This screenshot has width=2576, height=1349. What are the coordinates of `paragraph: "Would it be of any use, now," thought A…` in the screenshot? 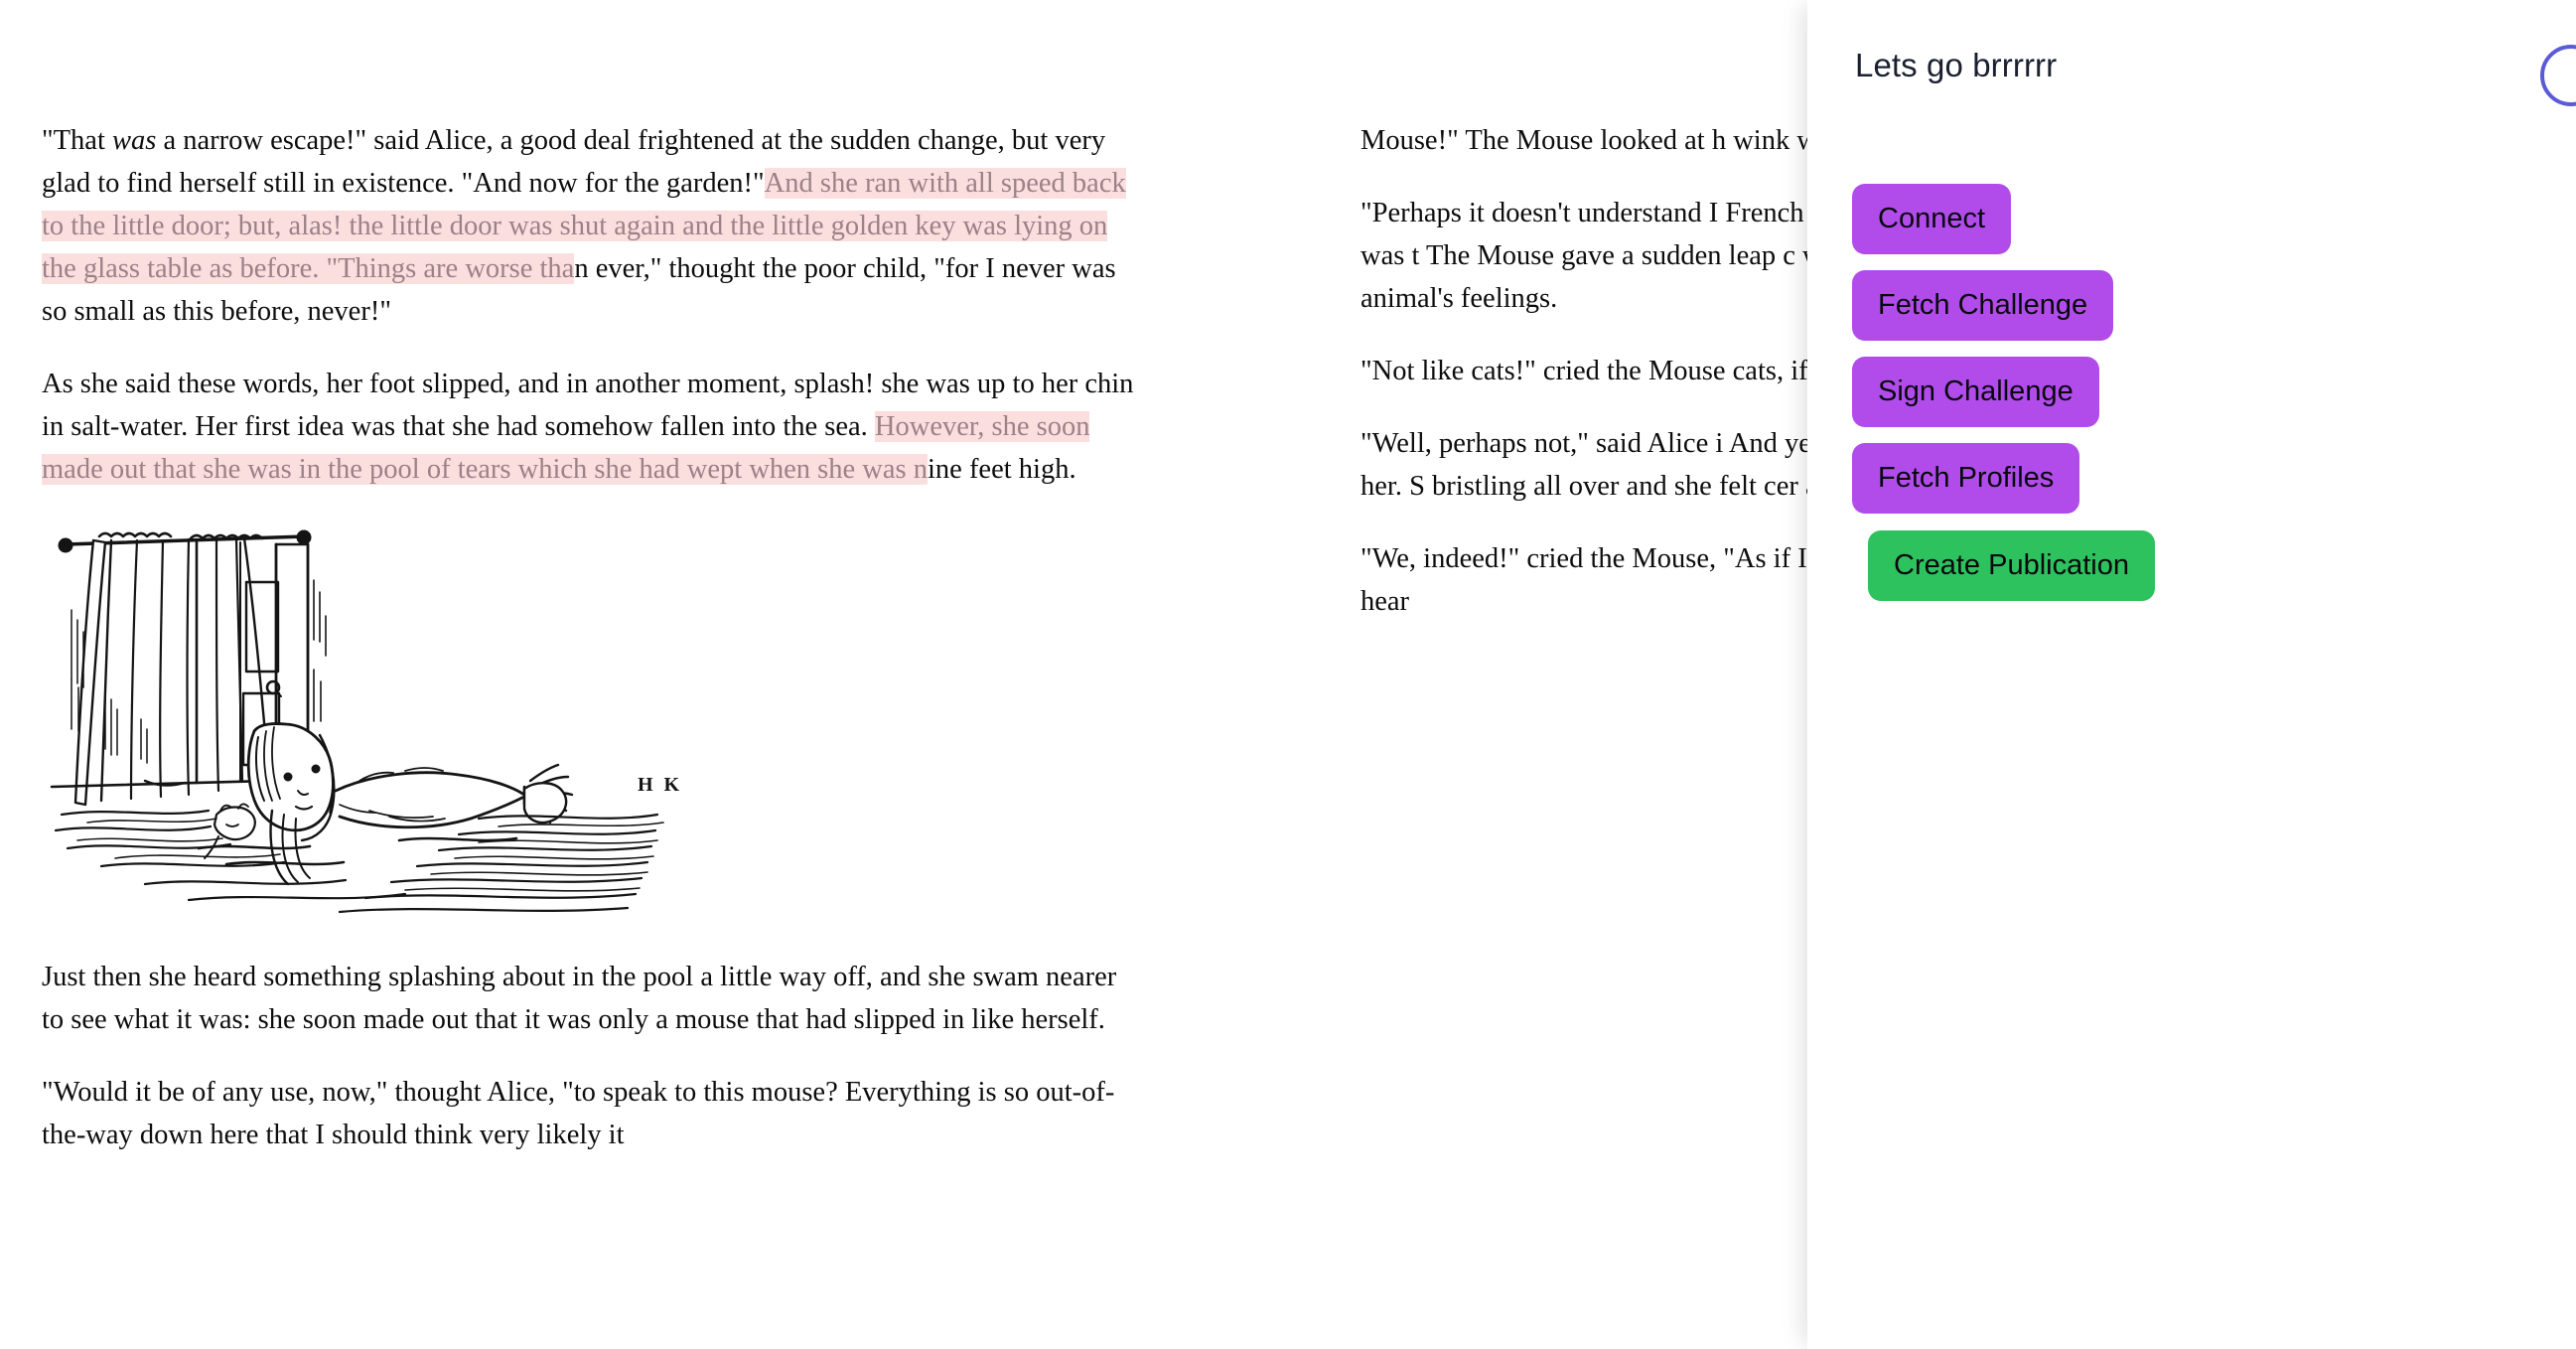 It's located at (579, 1113).